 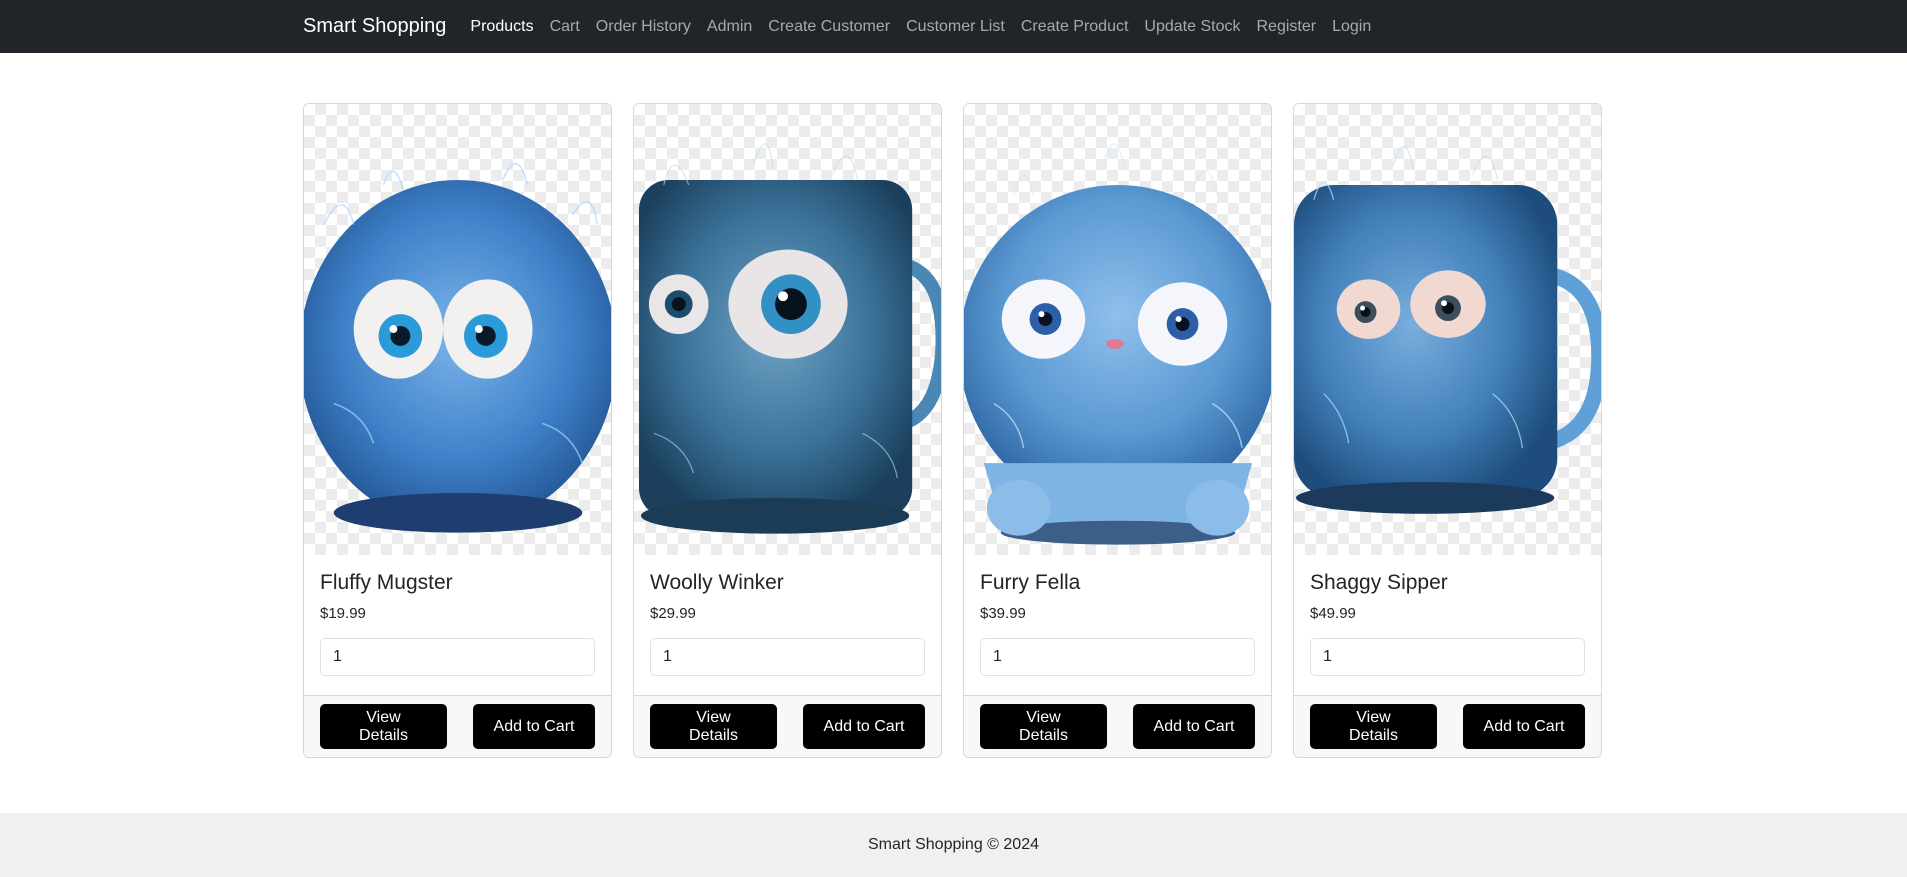 What do you see at coordinates (343, 613) in the screenshot?
I see `product-price: $19.99` at bounding box center [343, 613].